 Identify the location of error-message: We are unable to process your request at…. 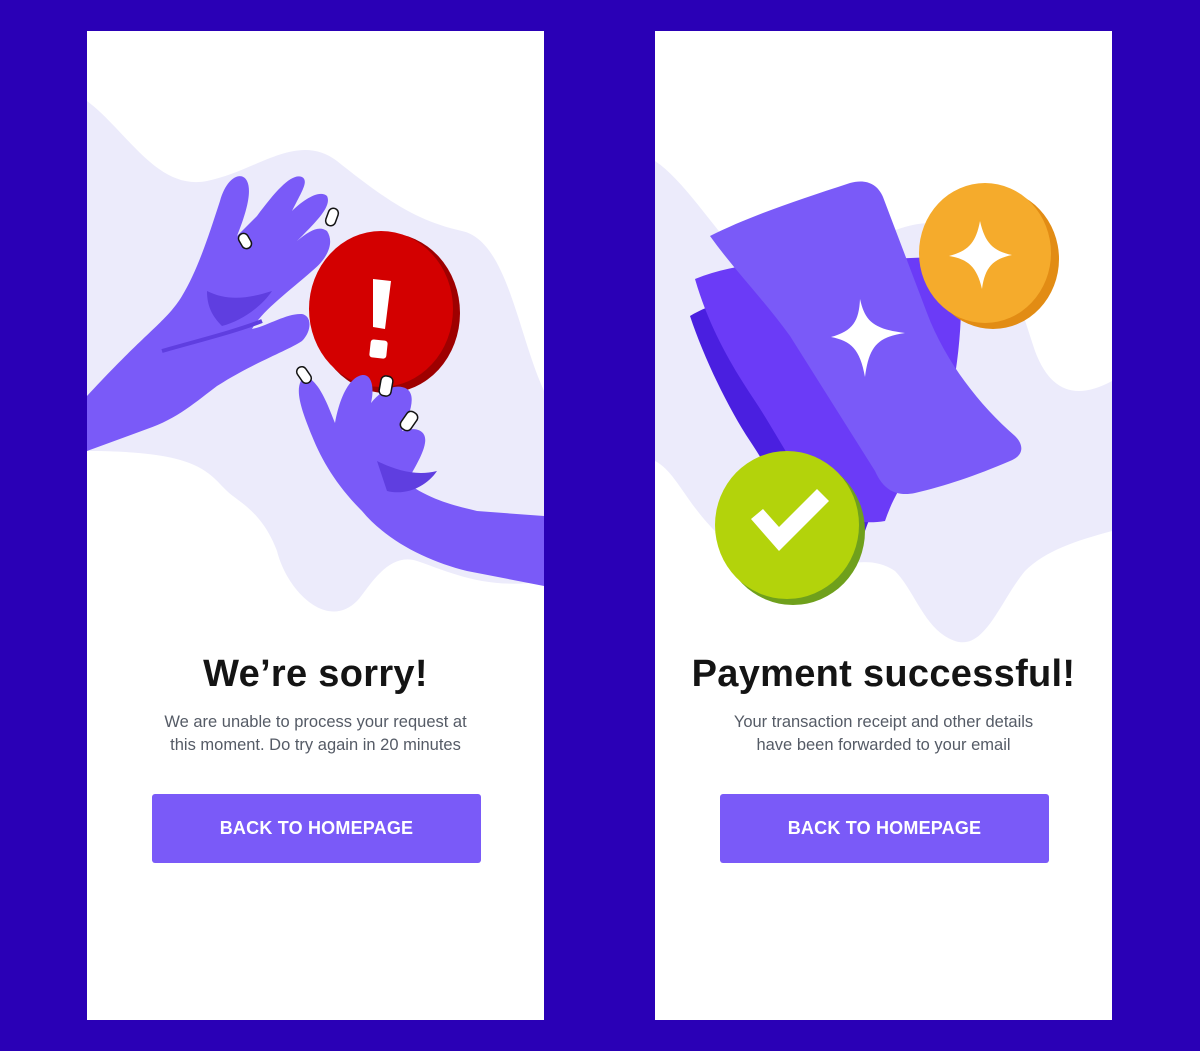
(315, 734).